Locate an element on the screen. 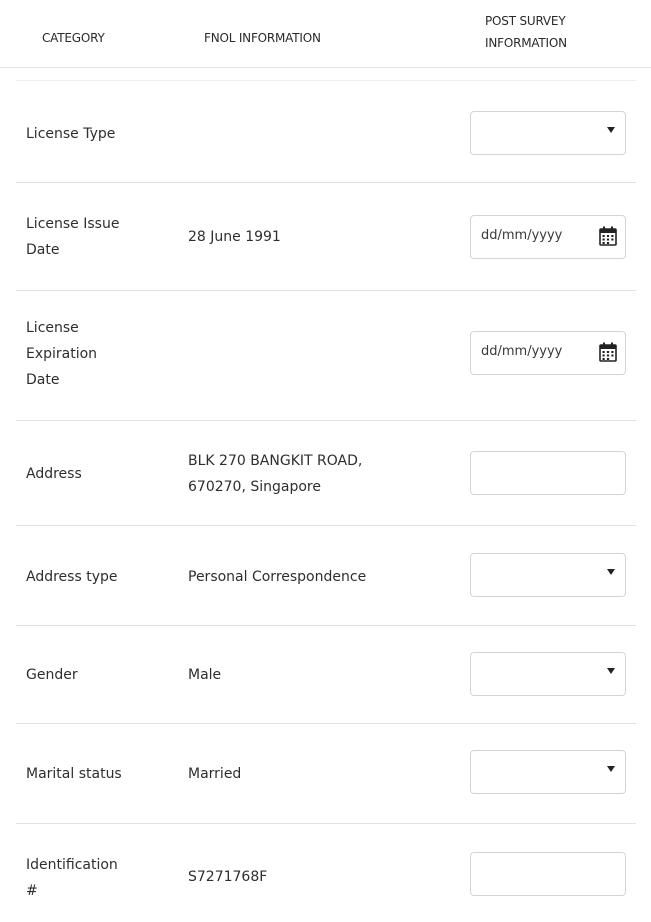 This screenshot has width=651, height=922. gender-select is located at coordinates (548, 674).